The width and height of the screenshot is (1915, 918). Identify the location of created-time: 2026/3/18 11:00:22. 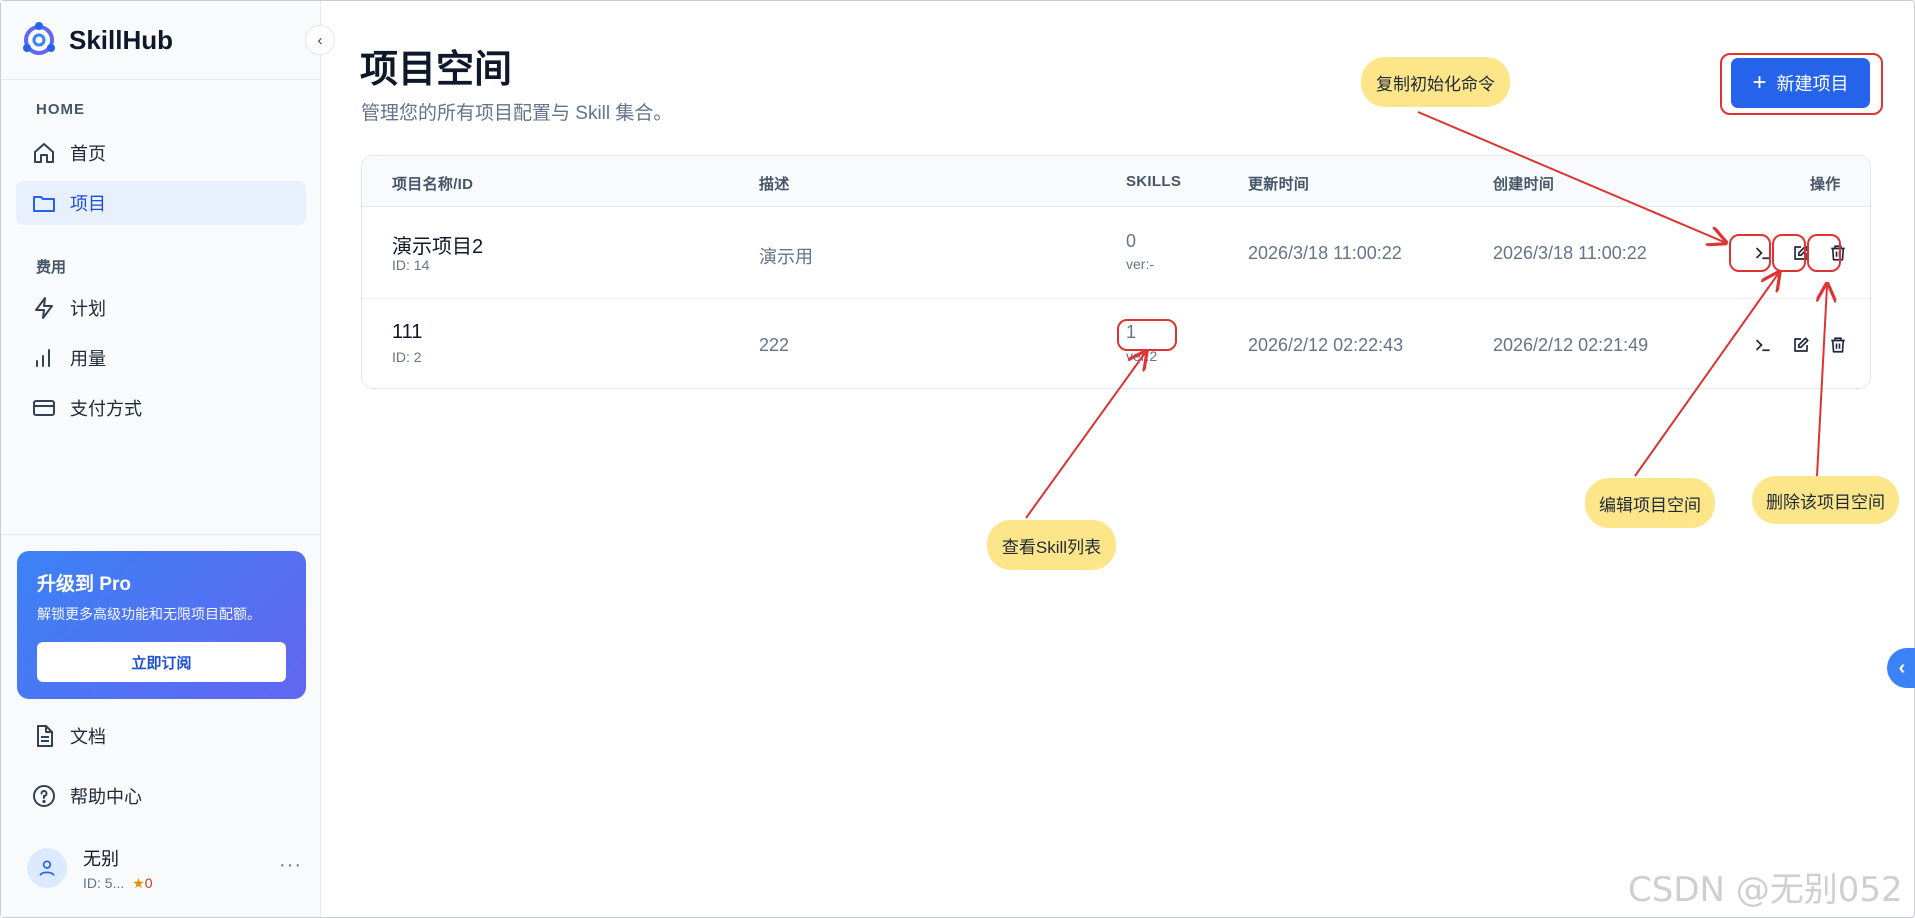
(1570, 253).